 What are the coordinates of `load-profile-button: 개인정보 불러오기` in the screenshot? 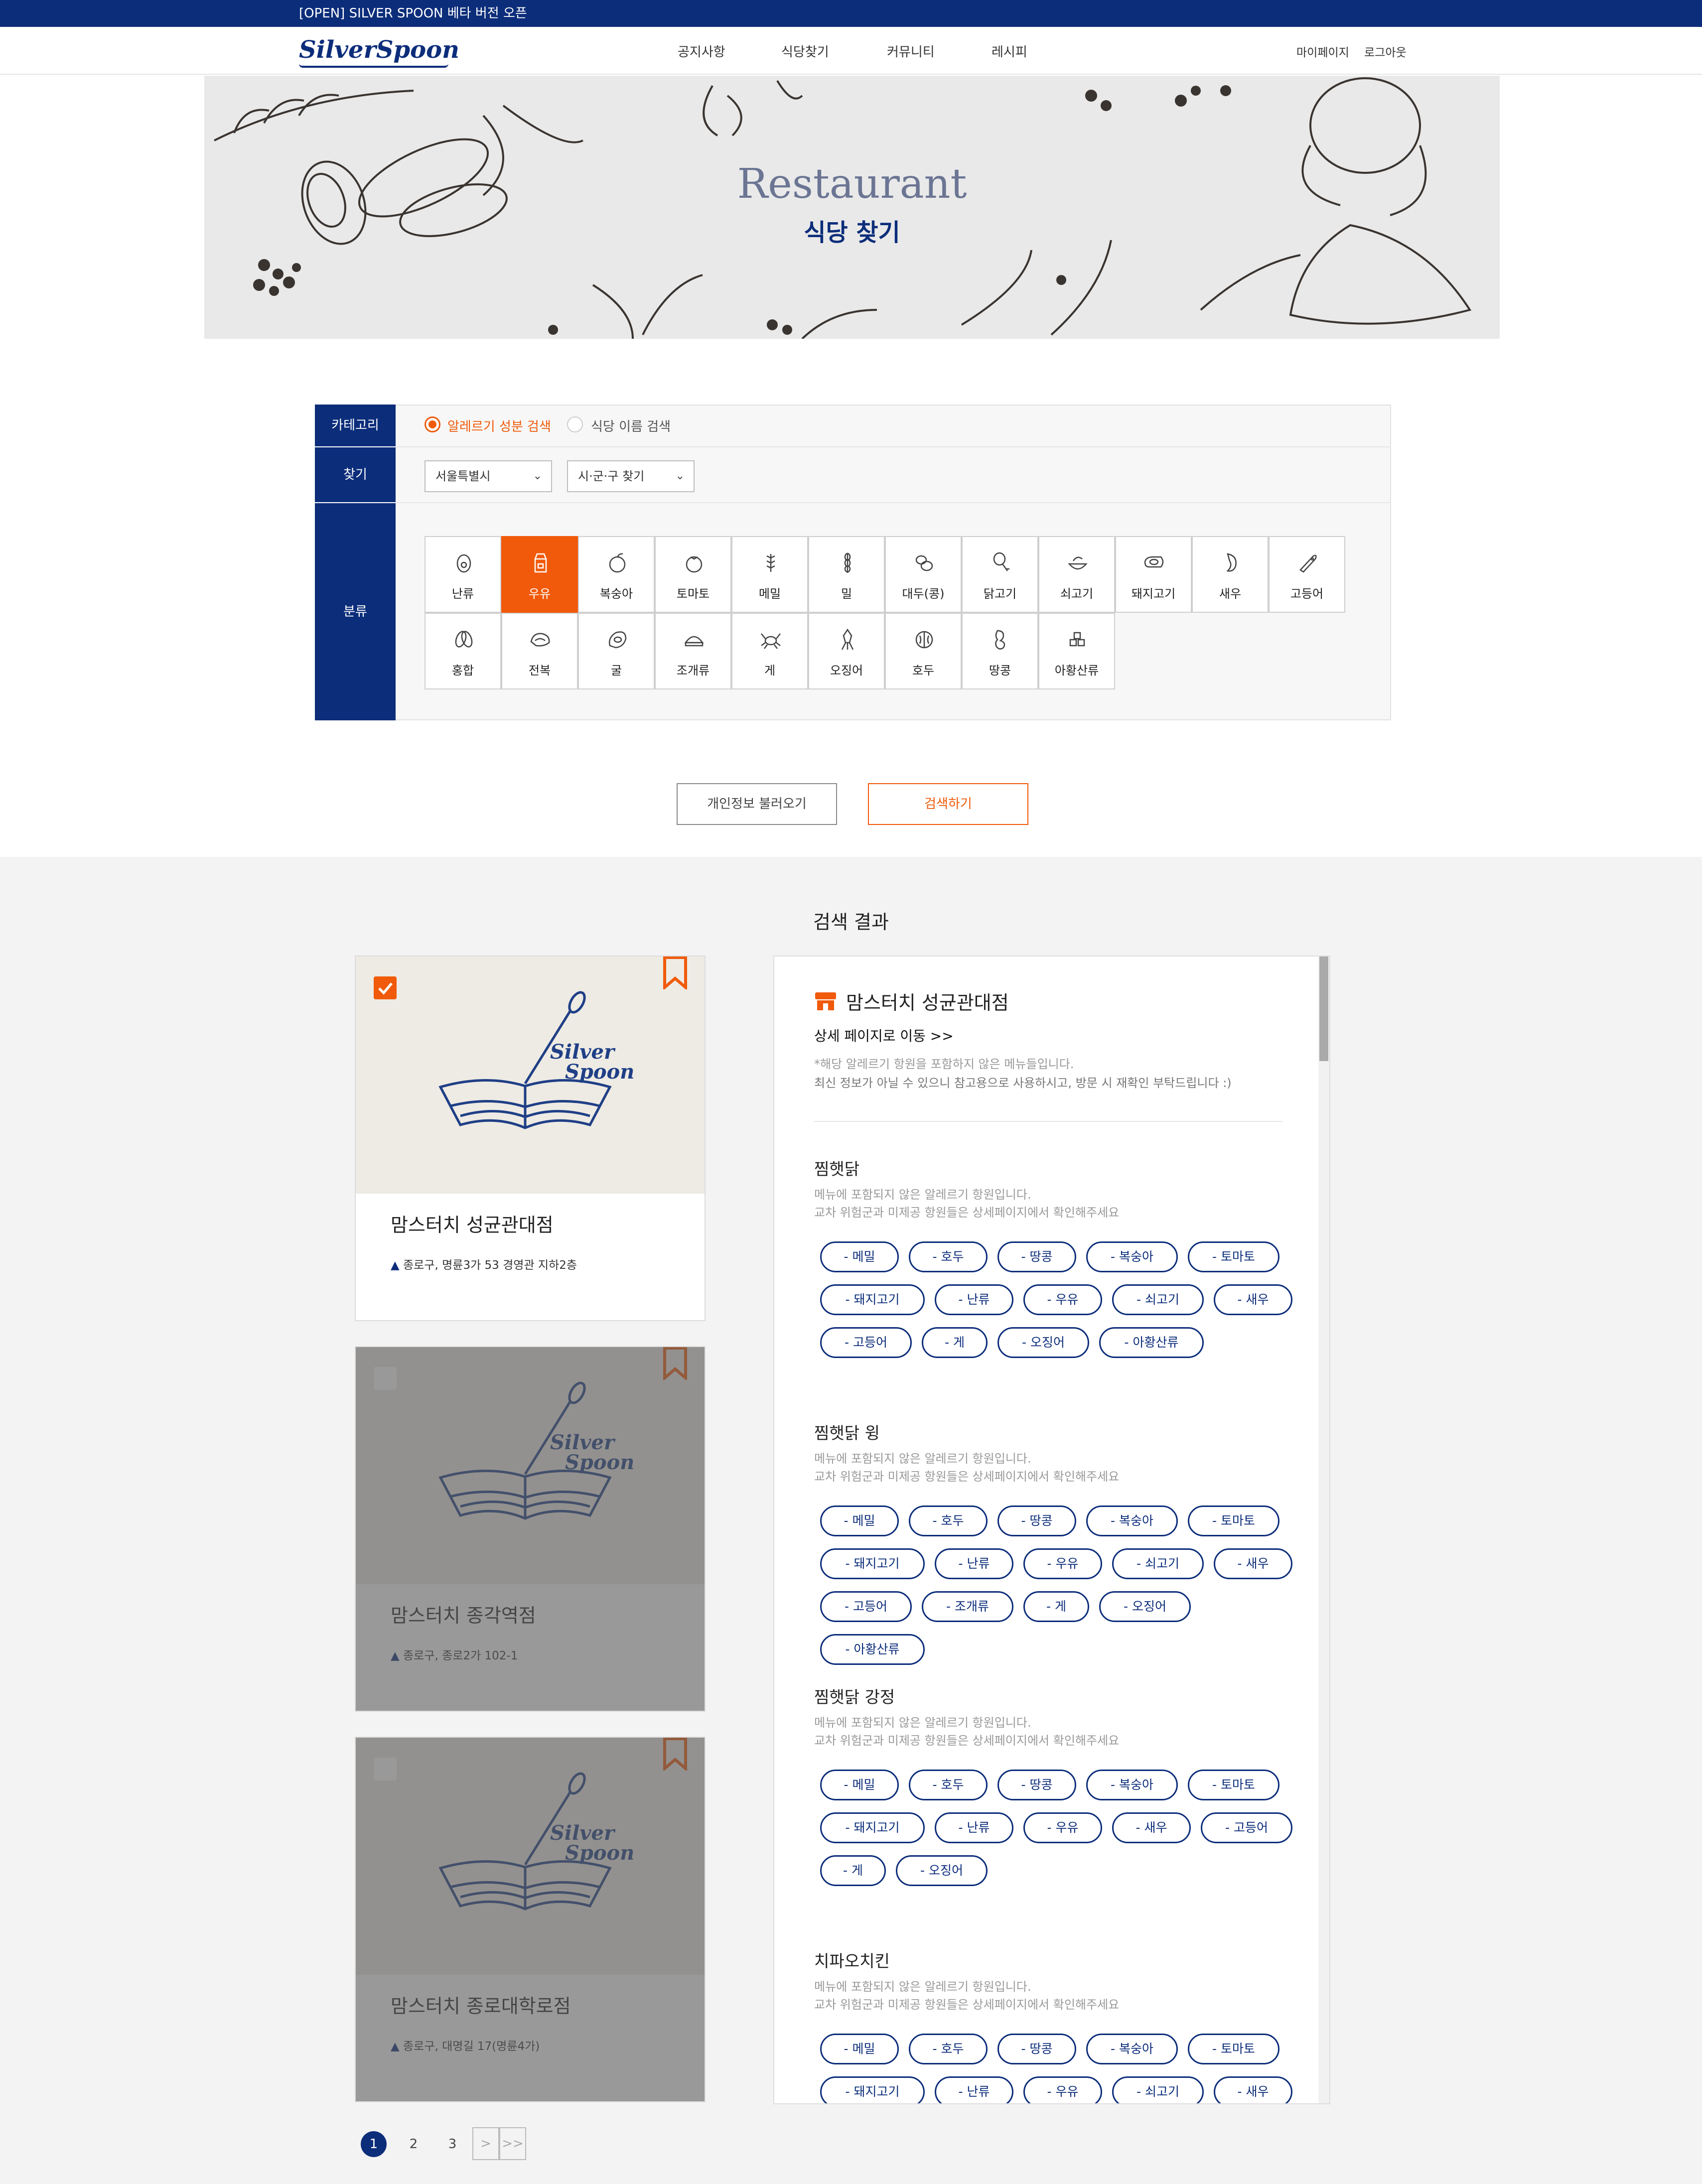 It's located at (757, 804).